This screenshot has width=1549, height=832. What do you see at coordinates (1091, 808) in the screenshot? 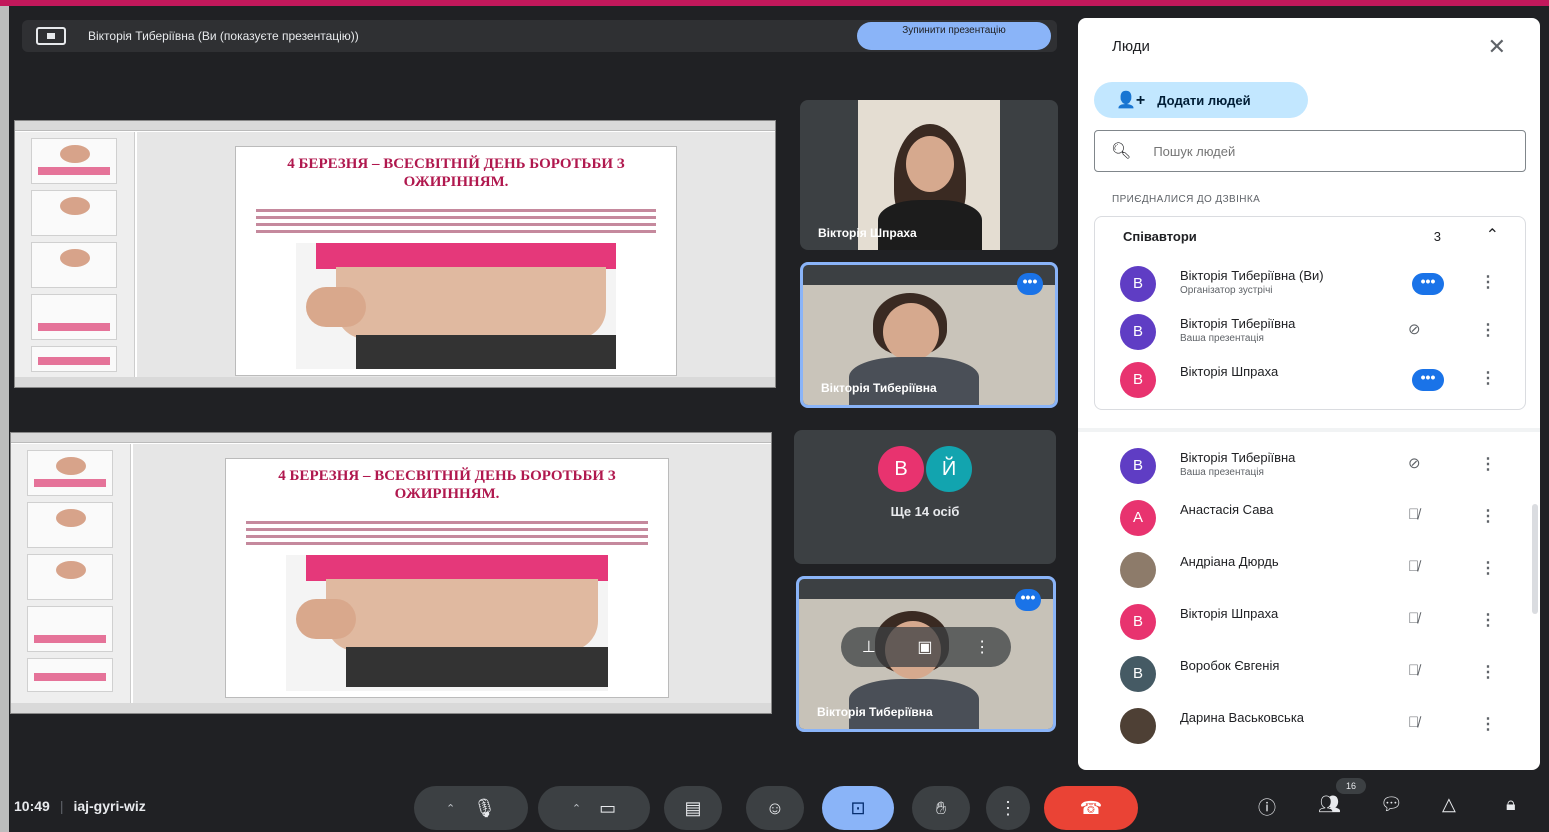
I see `end-call-button: ☎` at bounding box center [1091, 808].